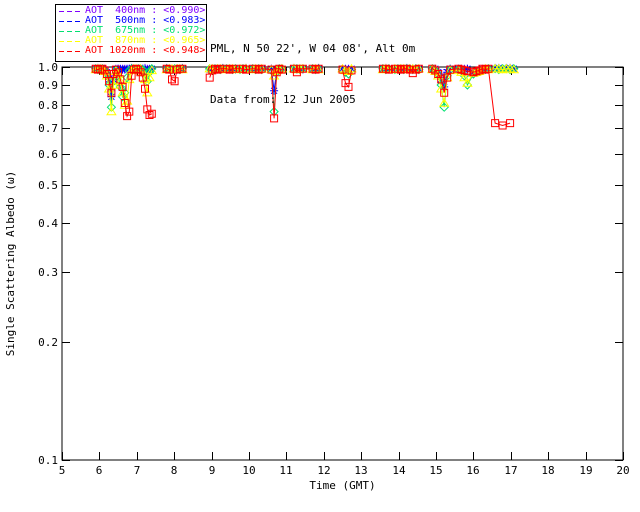 The width and height of the screenshot is (640, 512). Describe the element at coordinates (435, 470) in the screenshot. I see `x-tick-label: 15` at that location.